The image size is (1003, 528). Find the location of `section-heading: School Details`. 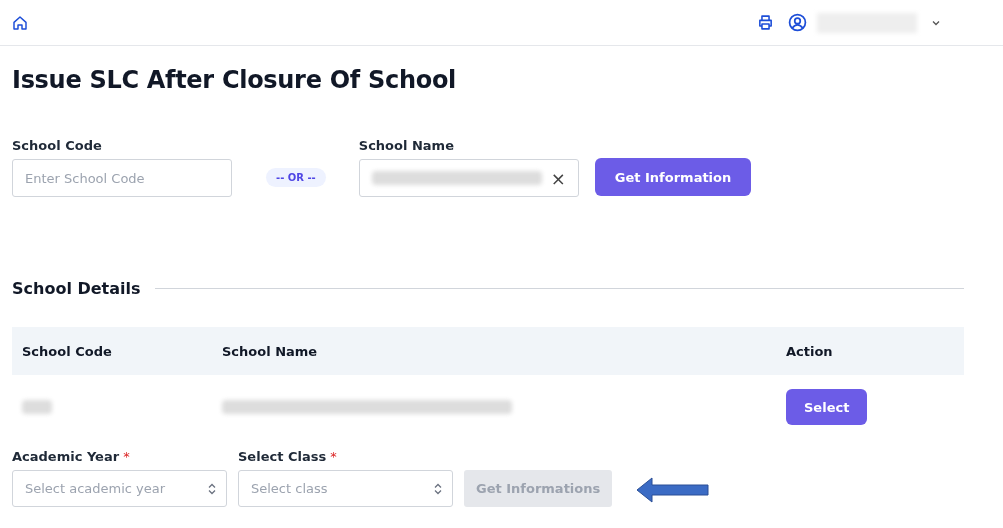

section-heading: School Details is located at coordinates (76, 288).